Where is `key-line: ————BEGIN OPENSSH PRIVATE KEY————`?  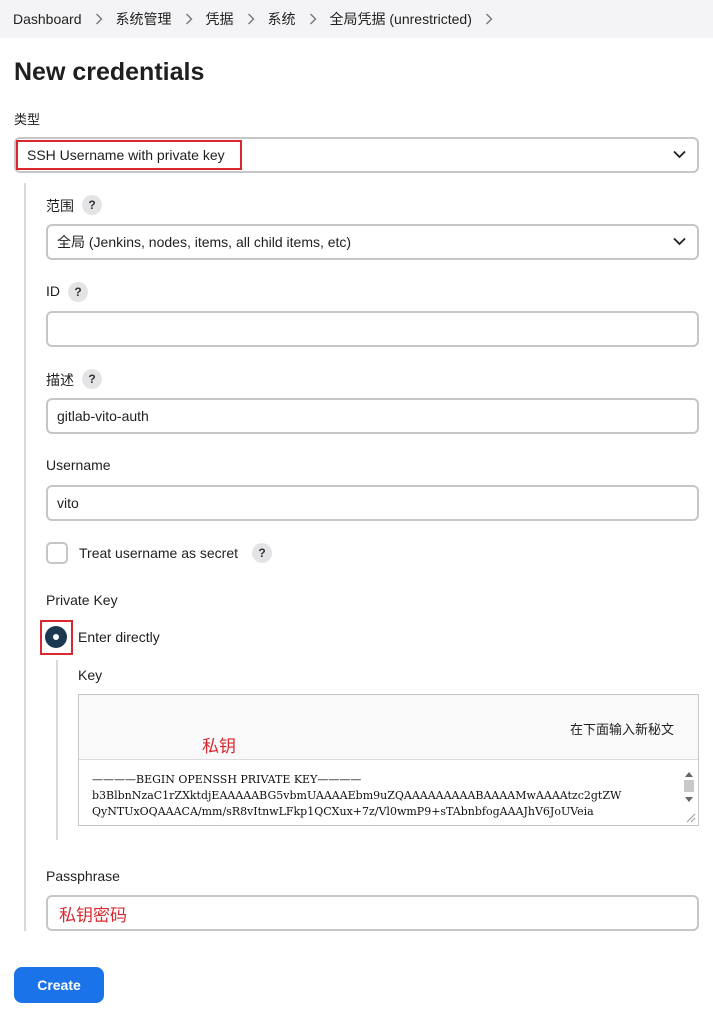 key-line: ————BEGIN OPENSSH PRIVATE KEY———— is located at coordinates (227, 779).